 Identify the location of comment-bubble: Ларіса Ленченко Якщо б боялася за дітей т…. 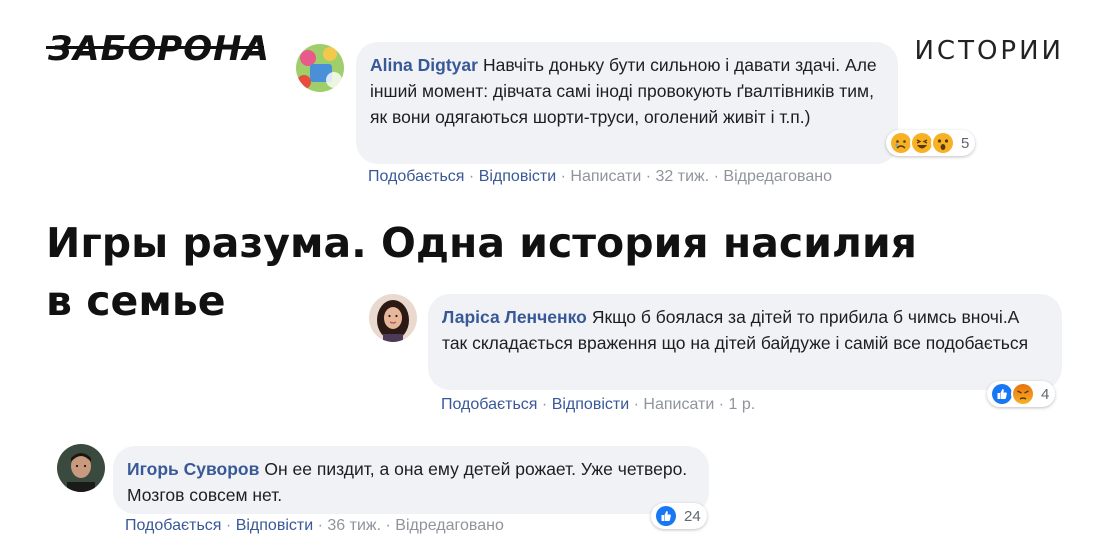
(745, 342).